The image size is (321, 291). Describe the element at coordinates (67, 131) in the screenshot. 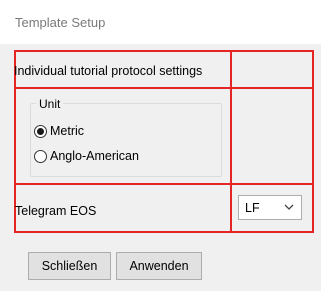

I see `radio-metric-label: Metric` at that location.